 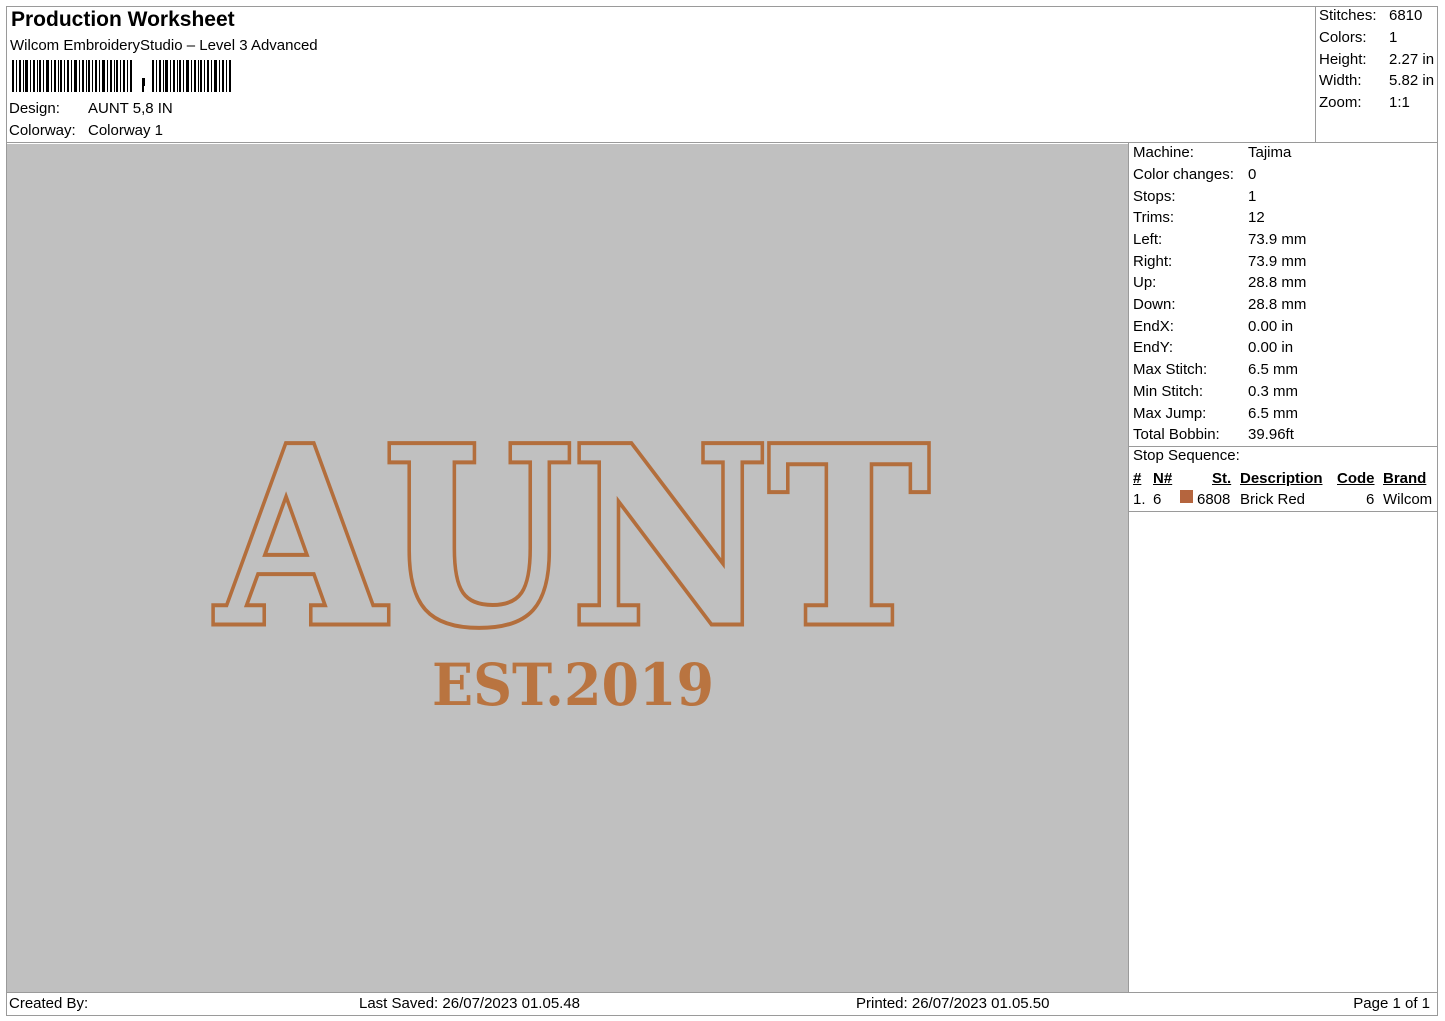 What do you see at coordinates (1371, 15) in the screenshot?
I see `summary-stitches: Stitches: 6810` at bounding box center [1371, 15].